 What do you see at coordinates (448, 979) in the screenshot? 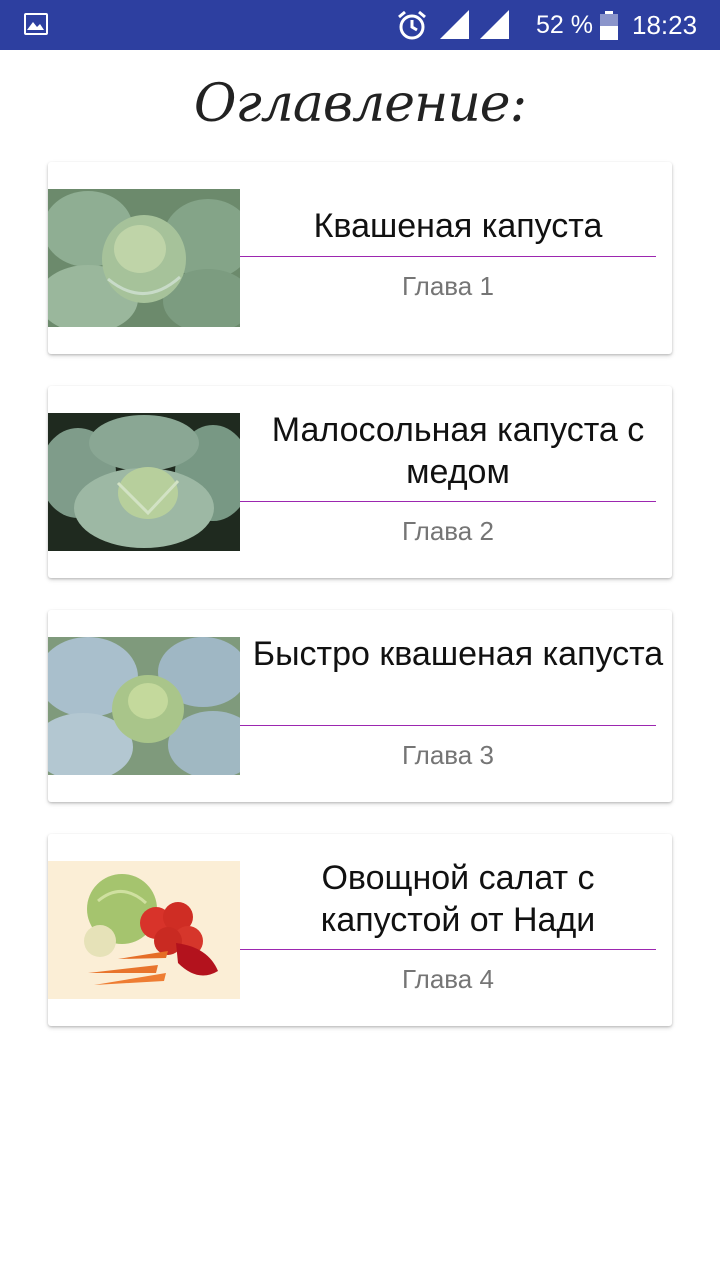
I see `chapter-number: Глава 4` at bounding box center [448, 979].